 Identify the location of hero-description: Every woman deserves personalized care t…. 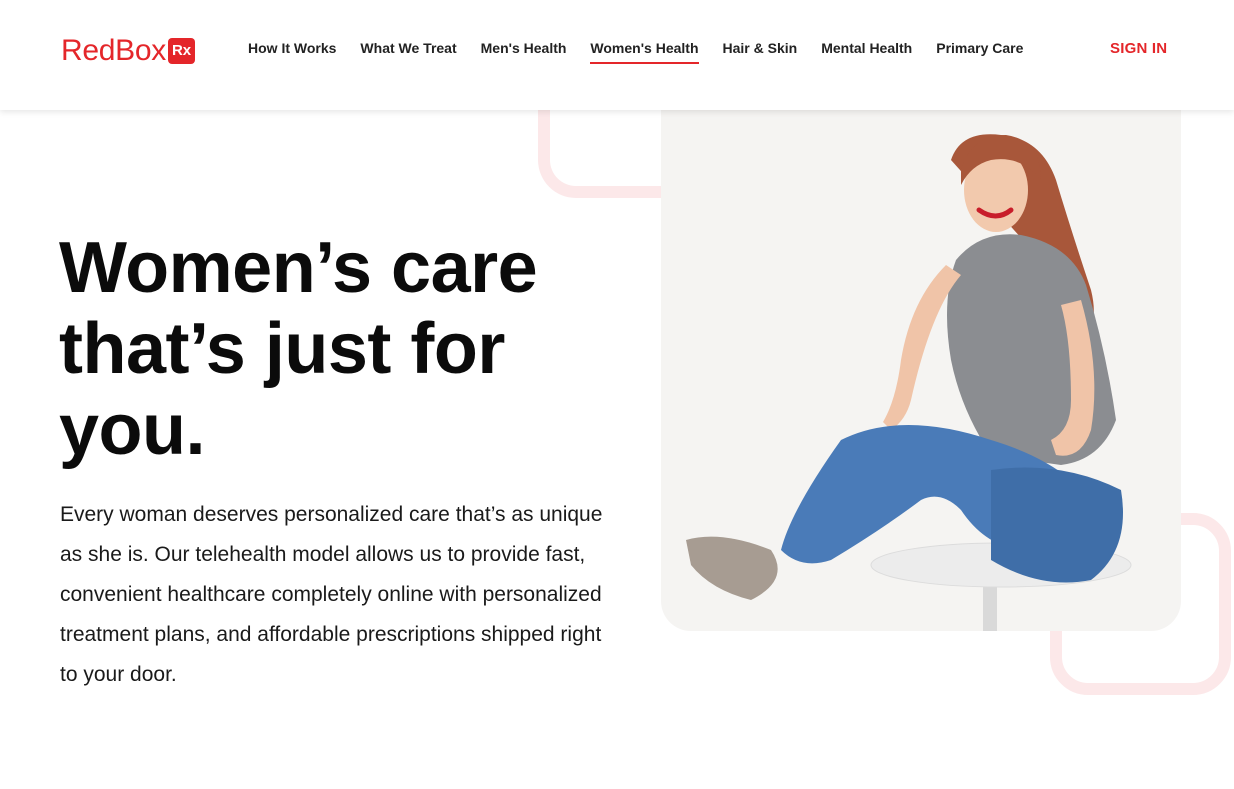
(331, 594).